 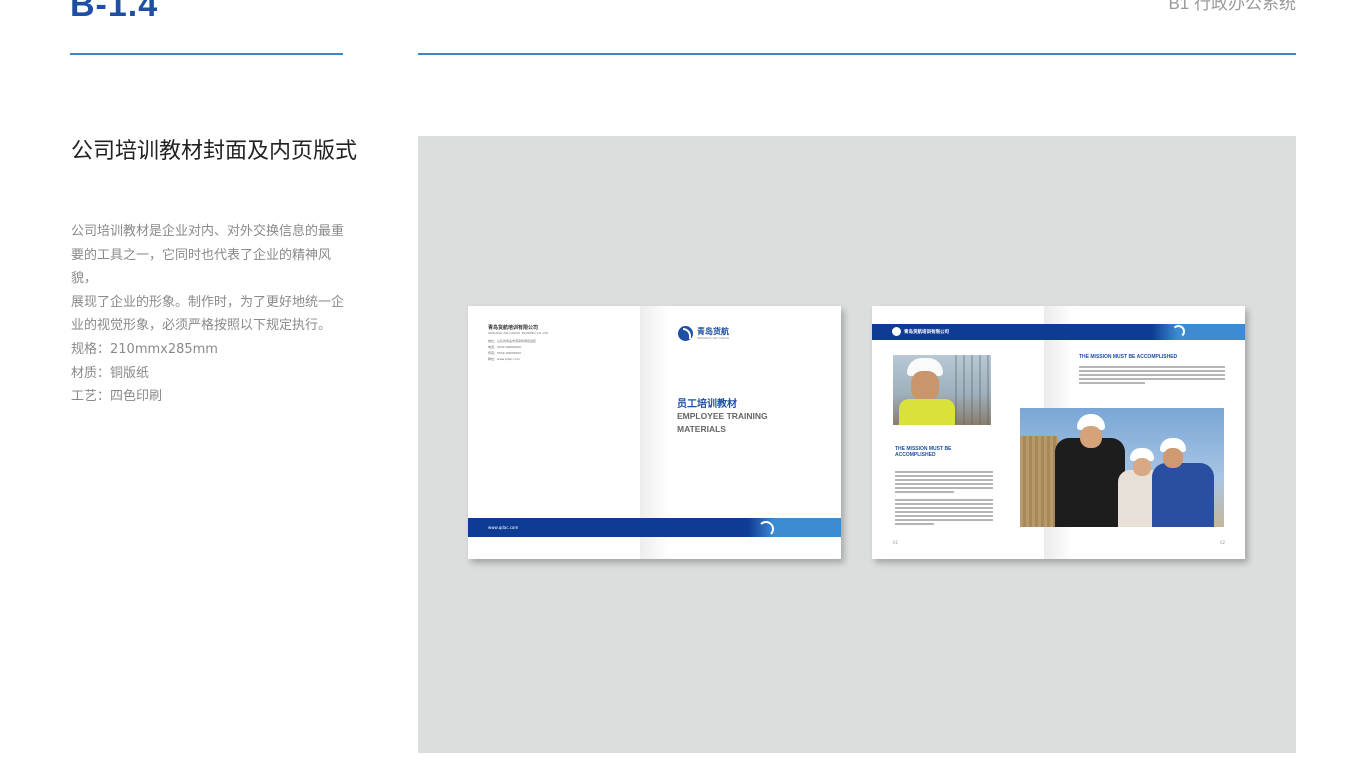 I want to click on cover-url: www.qdac.com, so click(x=503, y=527).